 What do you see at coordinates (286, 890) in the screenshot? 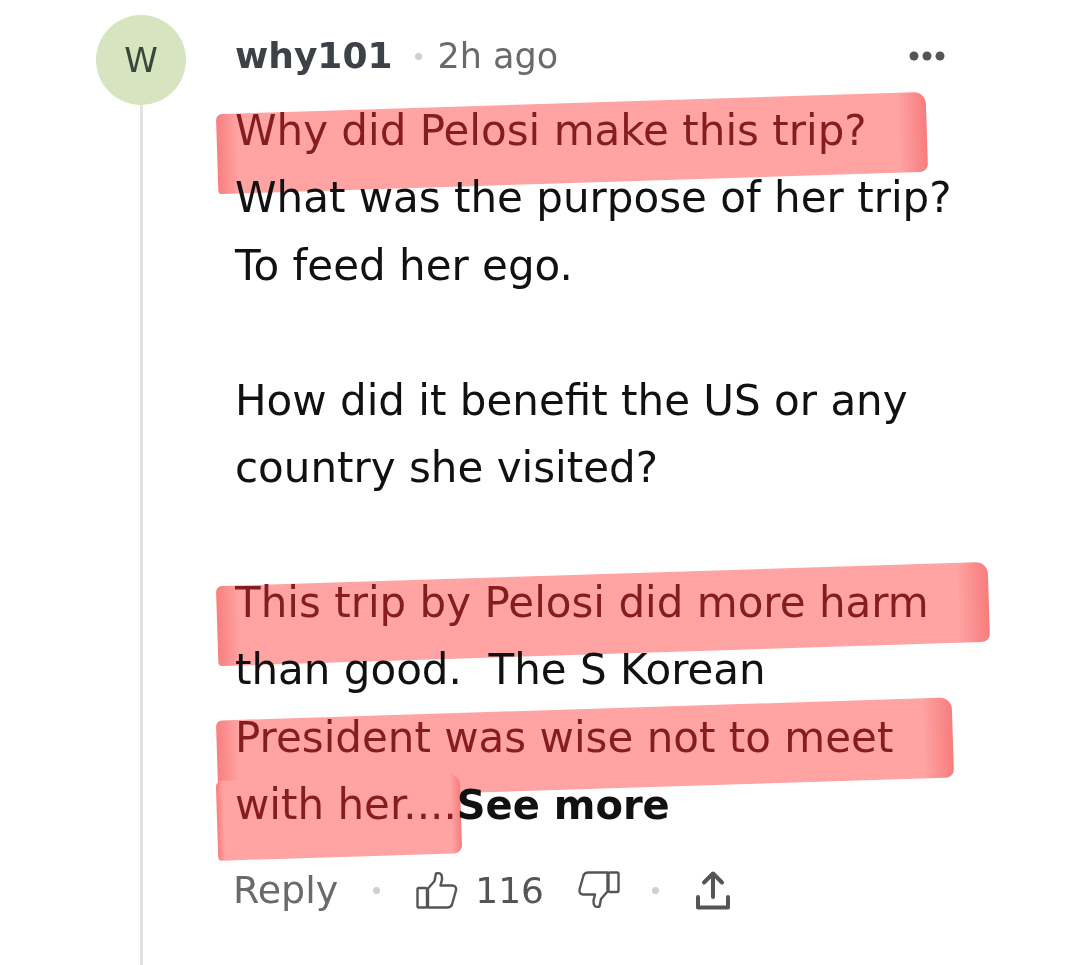
I see `reply-button: Reply` at bounding box center [286, 890].